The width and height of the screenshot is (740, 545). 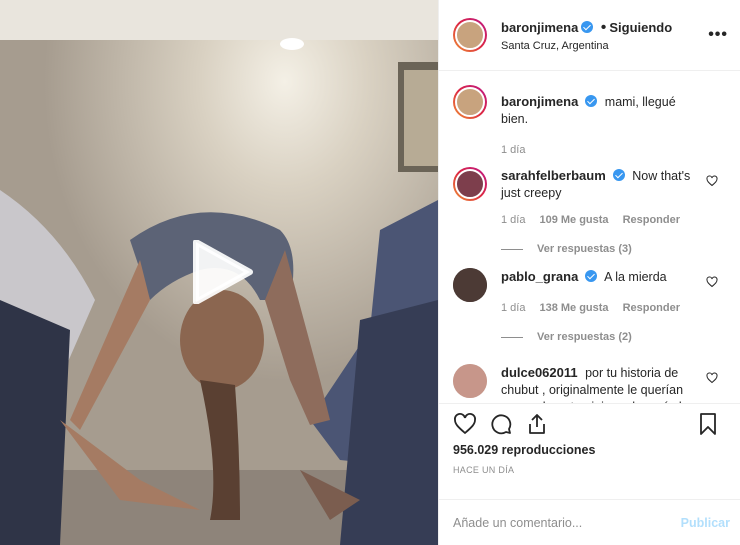 I want to click on caption-username: baronjimena, so click(x=539, y=101).